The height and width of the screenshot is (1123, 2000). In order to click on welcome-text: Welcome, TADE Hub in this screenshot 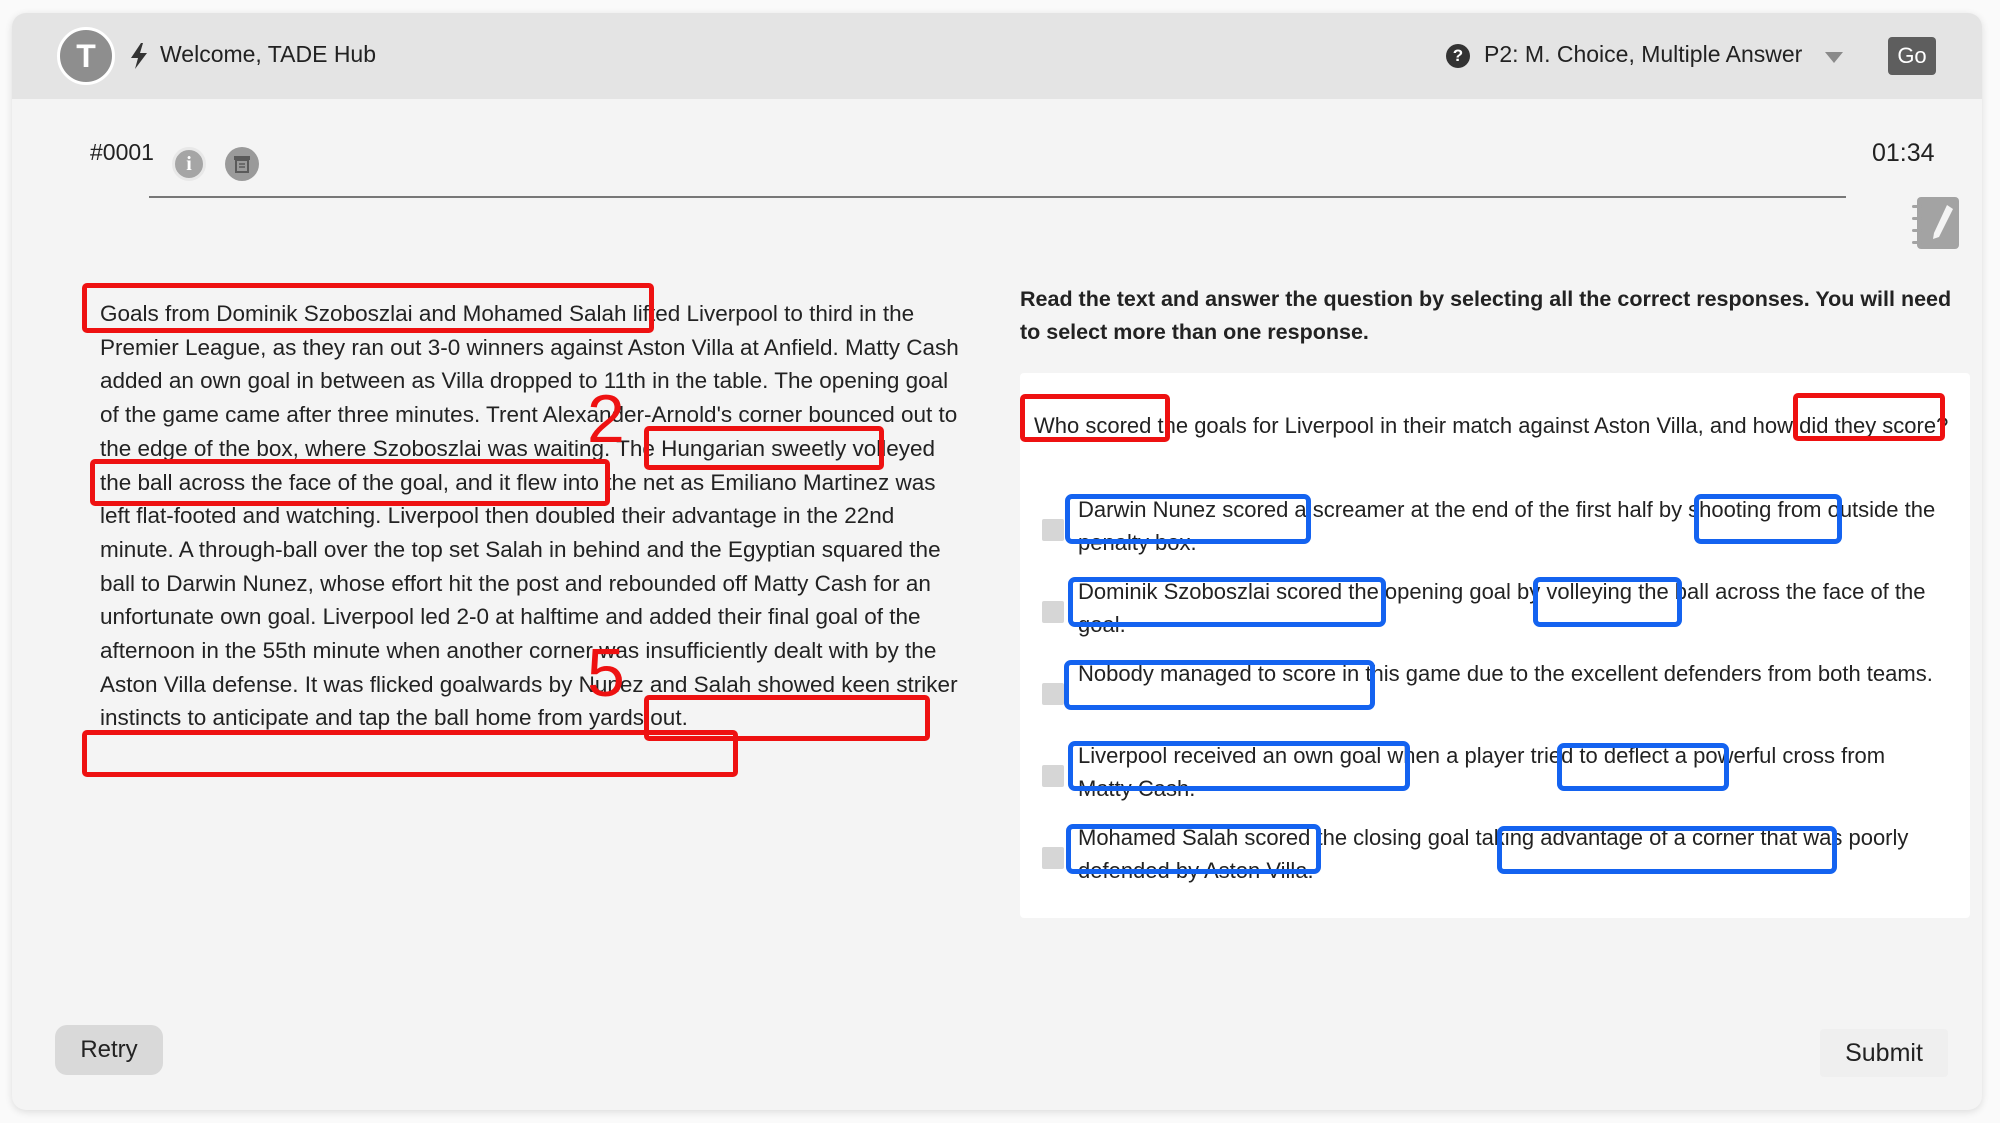, I will do `click(268, 54)`.